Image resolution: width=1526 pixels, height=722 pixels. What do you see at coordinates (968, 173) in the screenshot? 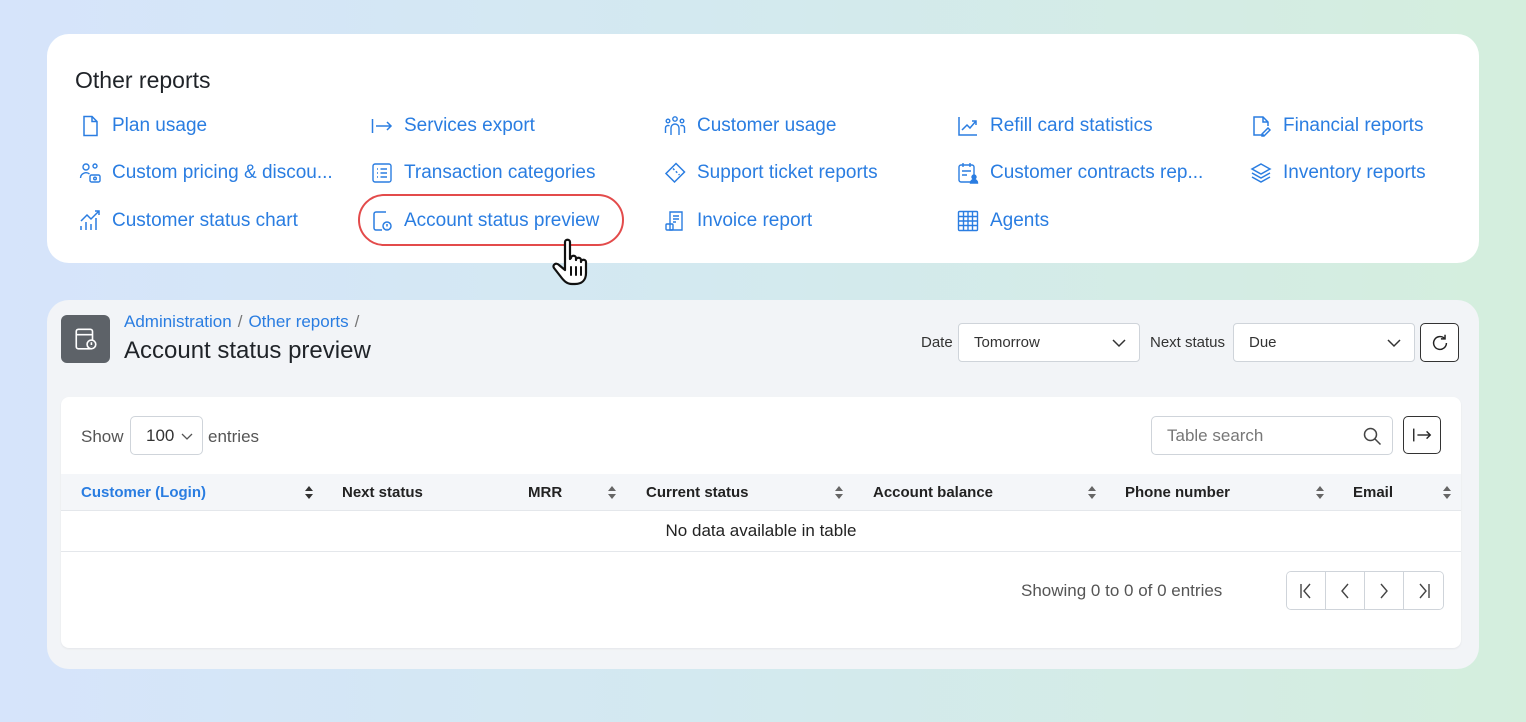
I see `calendar-user-icon` at bounding box center [968, 173].